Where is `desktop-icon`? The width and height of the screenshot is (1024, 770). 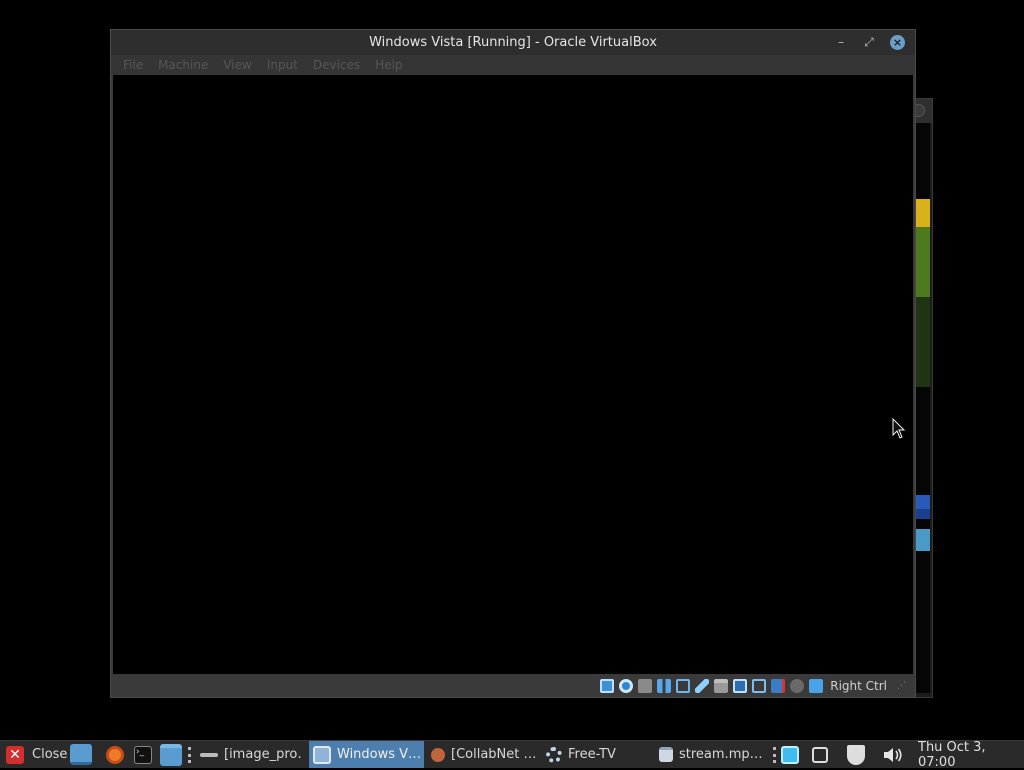 desktop-icon is located at coordinates (81, 754).